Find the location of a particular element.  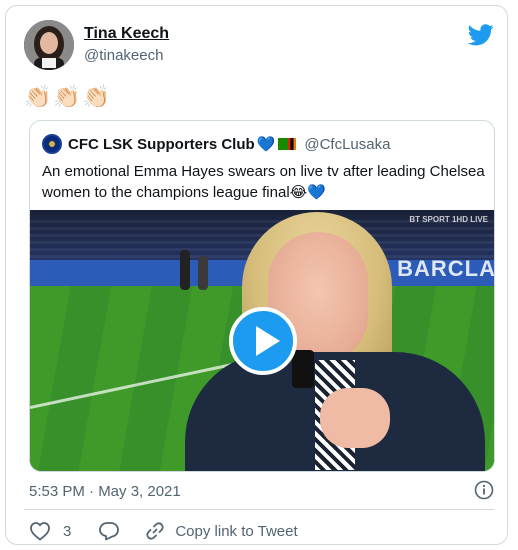

tweet-timestamp: 5:53 PM · May 3, 2021 is located at coordinates (105, 491).